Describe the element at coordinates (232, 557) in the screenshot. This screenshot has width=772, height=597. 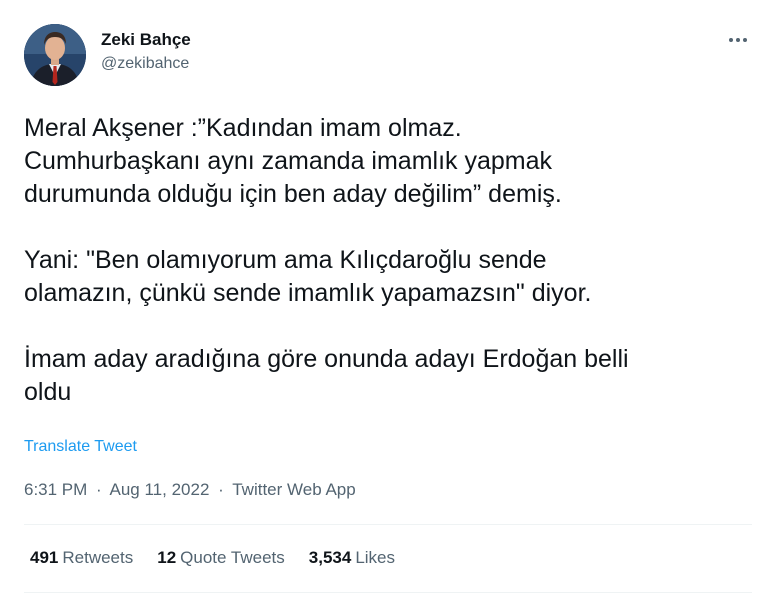
I see `quote-tweets-label: Quote Tweets` at that location.